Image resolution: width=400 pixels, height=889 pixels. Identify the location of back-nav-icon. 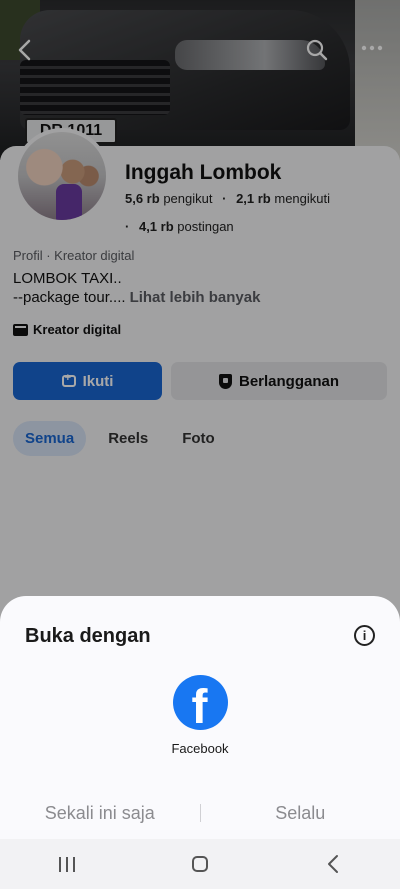
(333, 864).